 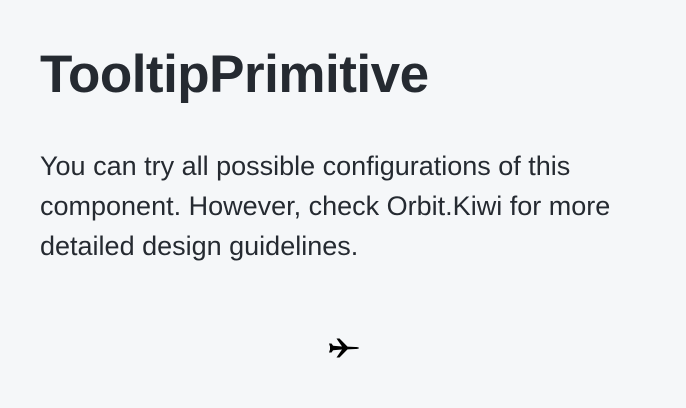 I want to click on tooltip-trigger, so click(x=344, y=348).